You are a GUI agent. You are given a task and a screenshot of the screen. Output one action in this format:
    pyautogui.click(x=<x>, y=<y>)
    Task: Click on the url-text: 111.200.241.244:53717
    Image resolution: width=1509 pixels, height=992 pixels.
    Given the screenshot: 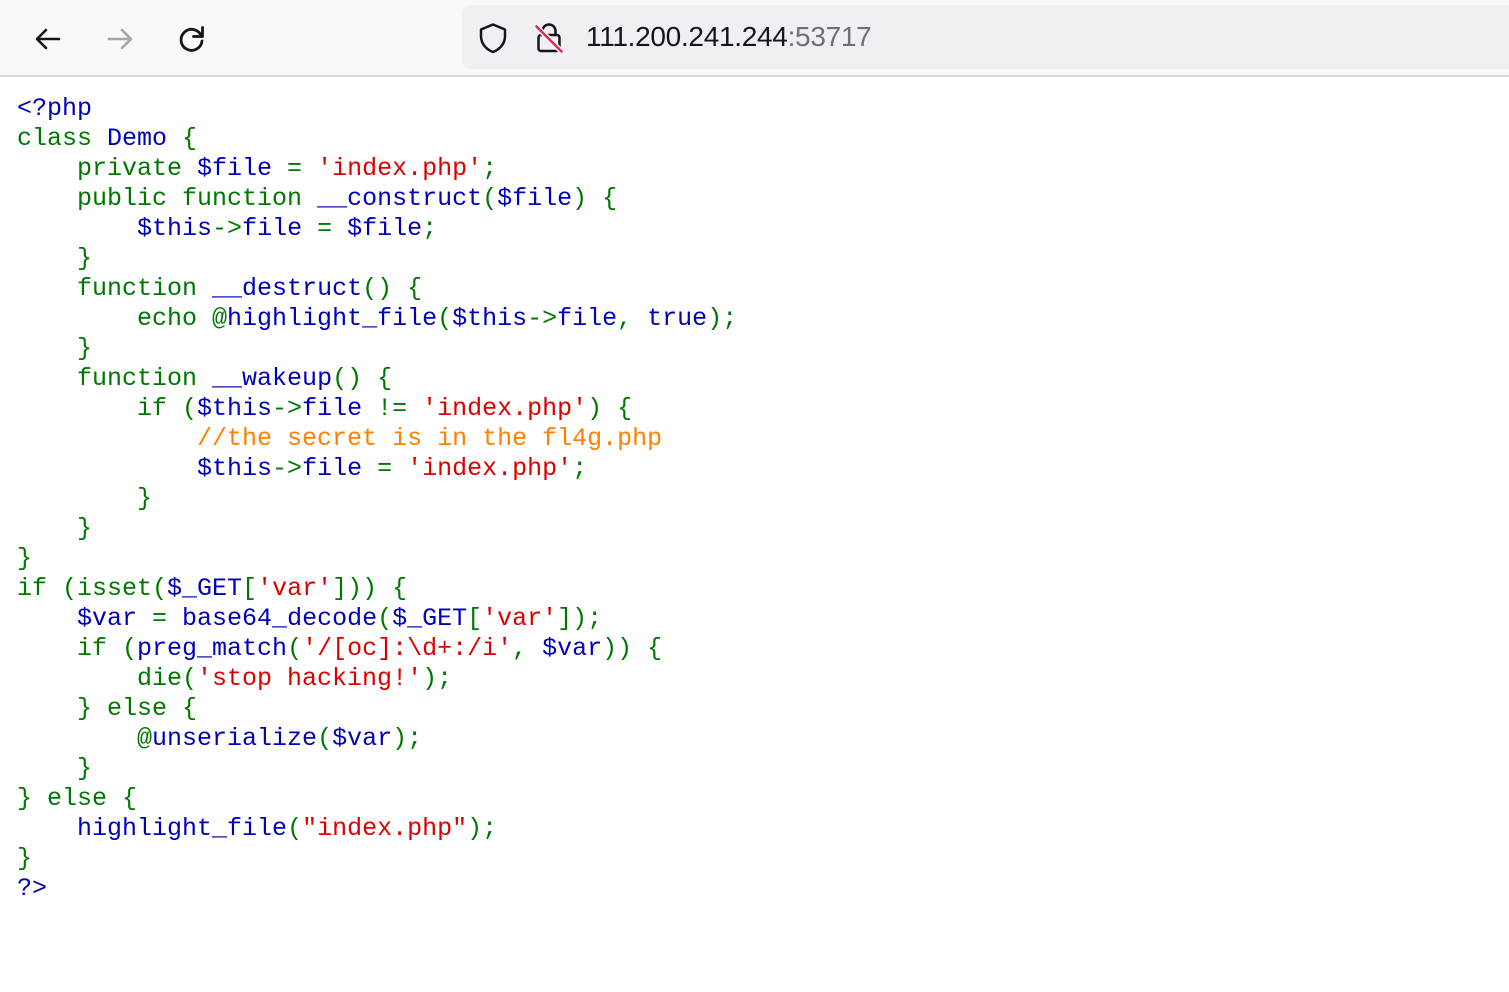 What is the action you would take?
    pyautogui.click(x=729, y=37)
    